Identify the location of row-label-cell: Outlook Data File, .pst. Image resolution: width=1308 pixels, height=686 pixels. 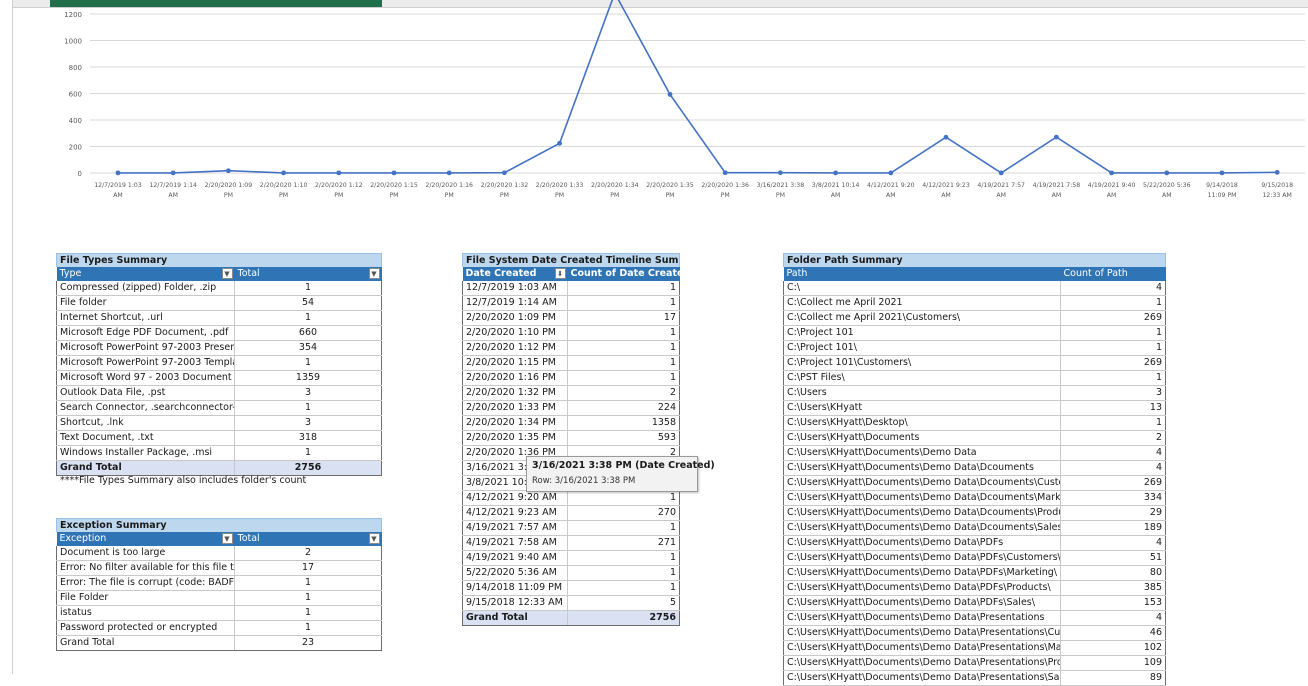
(145, 393).